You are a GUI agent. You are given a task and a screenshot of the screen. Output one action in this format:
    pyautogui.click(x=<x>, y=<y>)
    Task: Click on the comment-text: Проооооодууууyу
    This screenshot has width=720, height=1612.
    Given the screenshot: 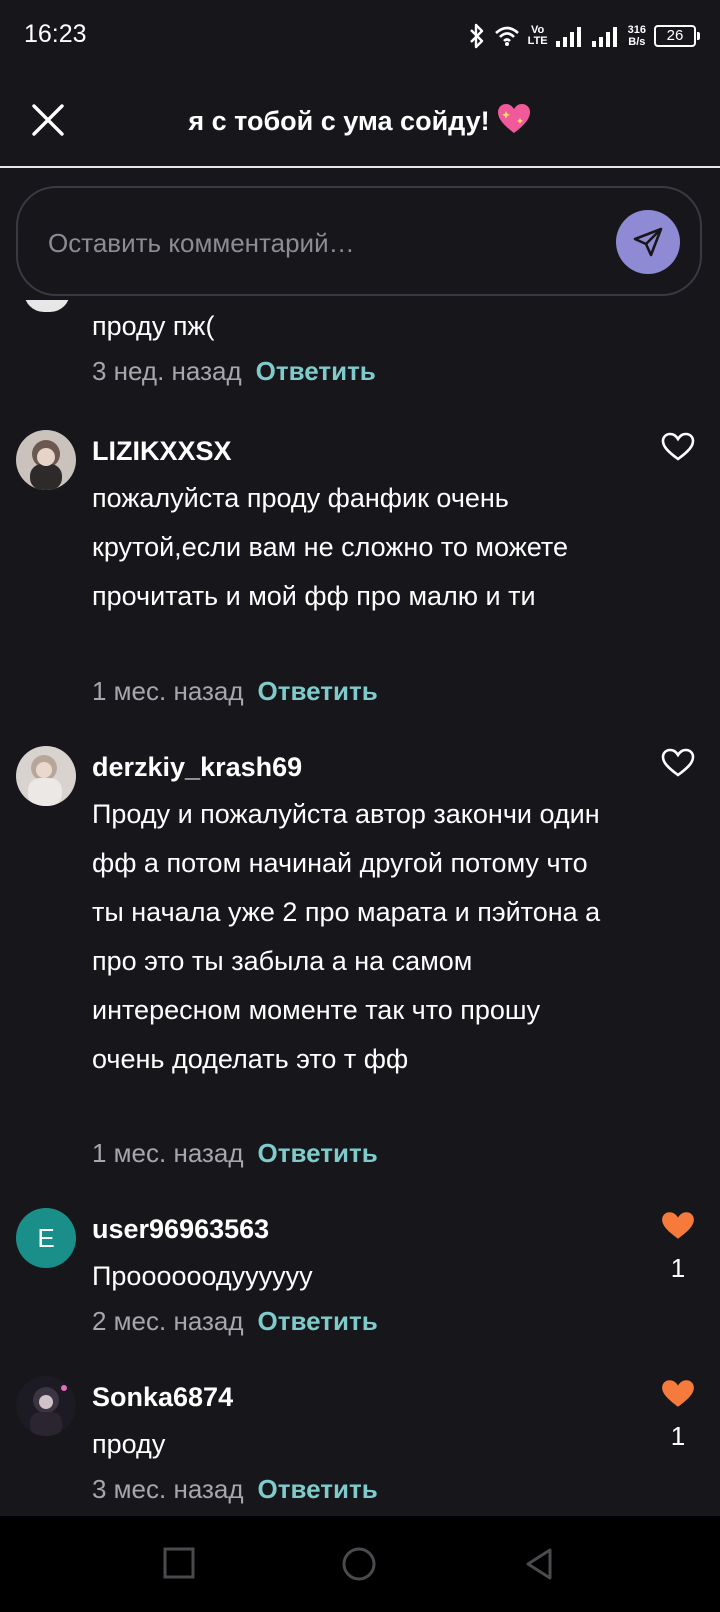 What is the action you would take?
    pyautogui.click(x=202, y=1276)
    